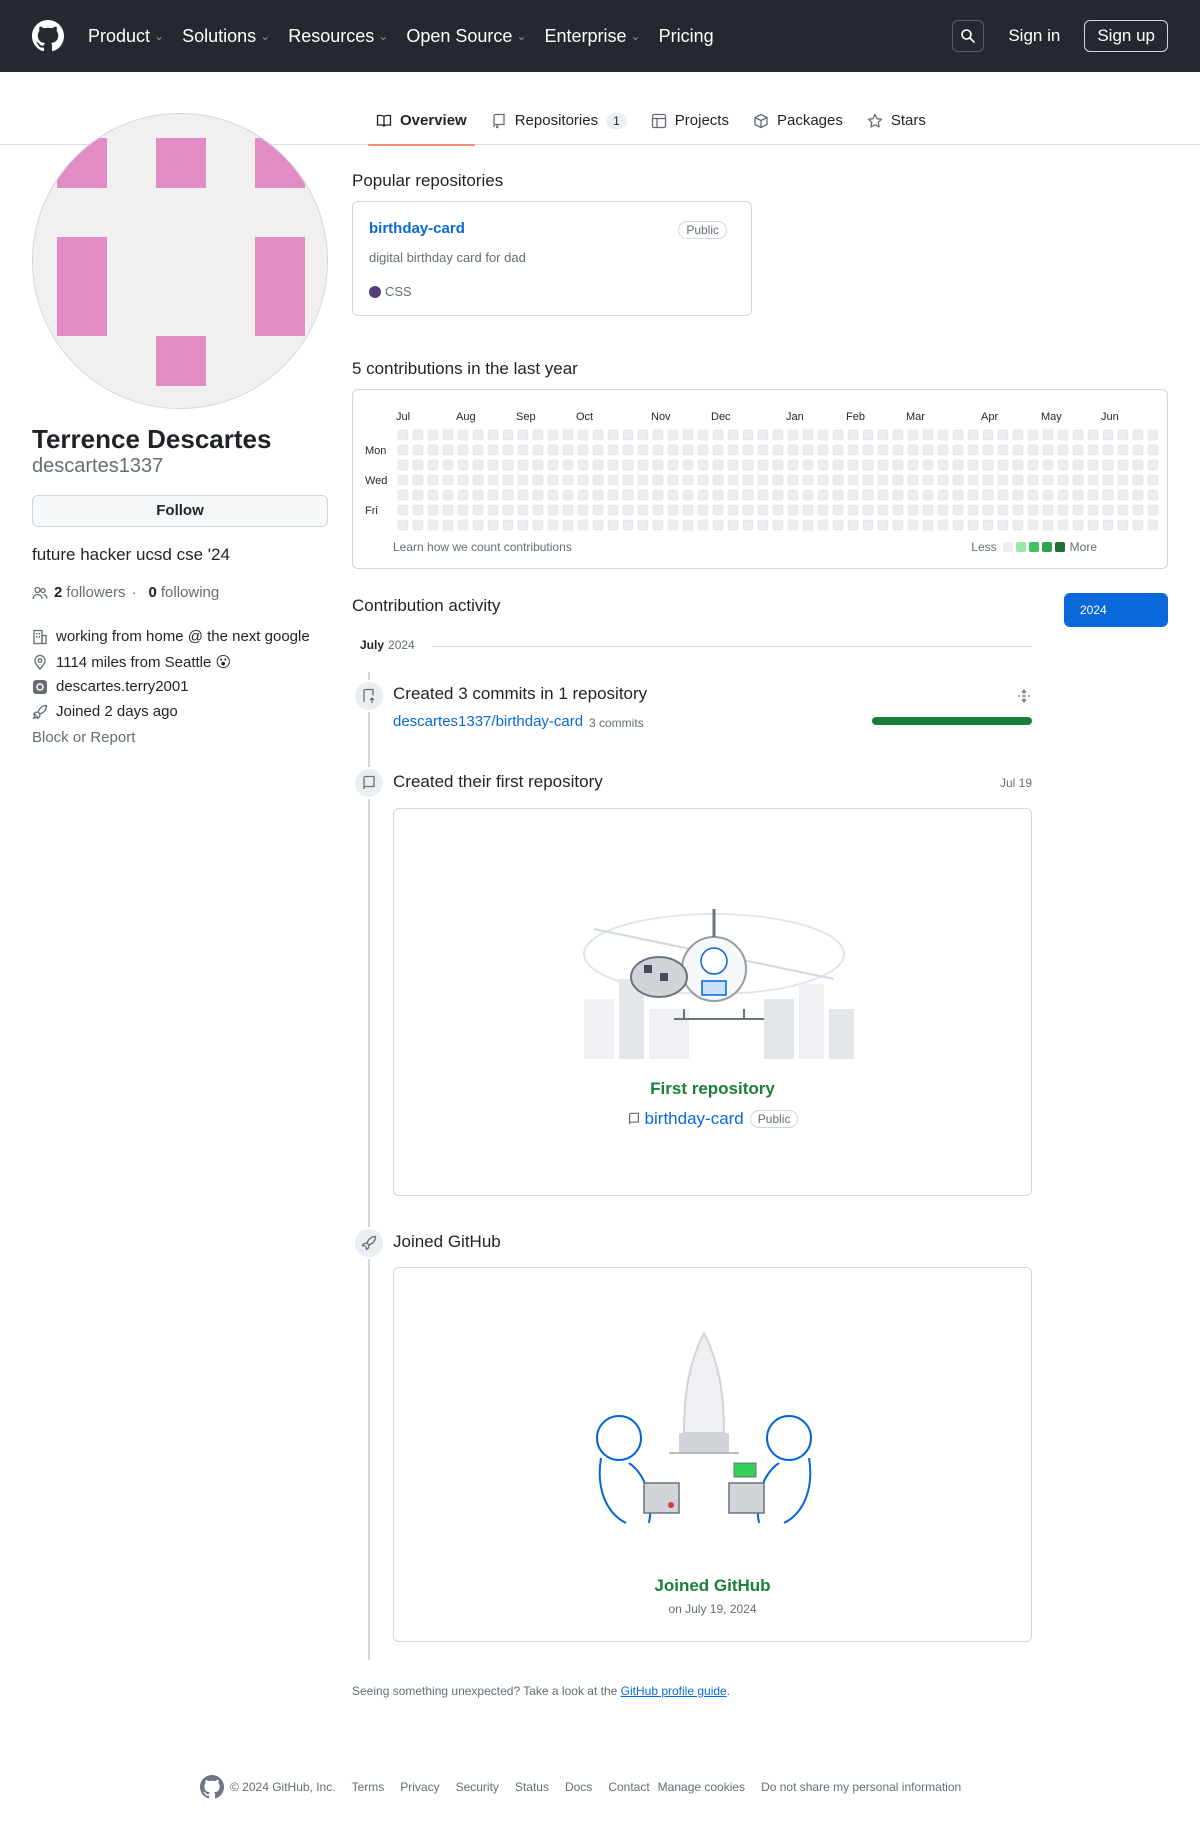  I want to click on repo-link: birthday-card, so click(417, 228).